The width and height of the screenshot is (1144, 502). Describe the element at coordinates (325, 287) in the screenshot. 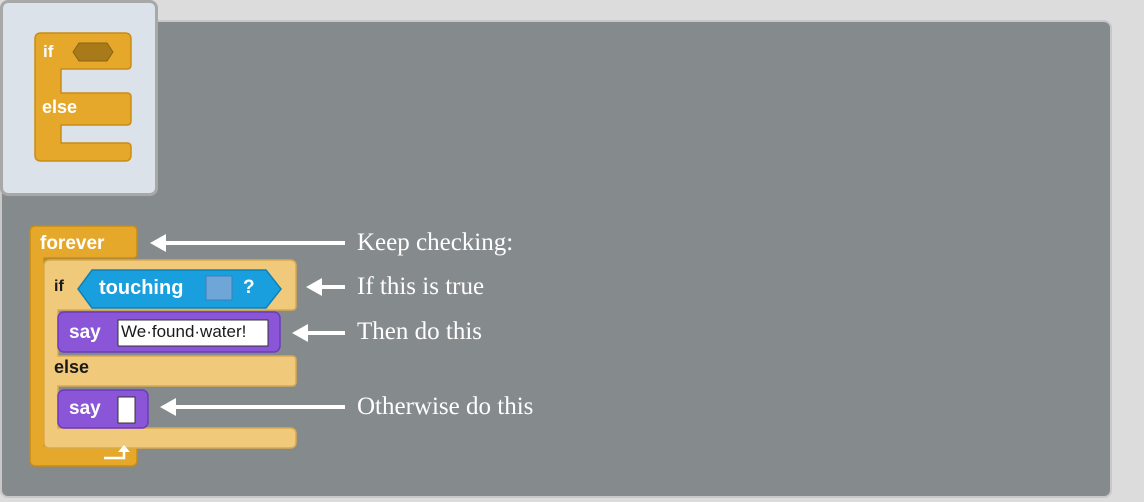

I see `arrow-icon-if-true` at that location.